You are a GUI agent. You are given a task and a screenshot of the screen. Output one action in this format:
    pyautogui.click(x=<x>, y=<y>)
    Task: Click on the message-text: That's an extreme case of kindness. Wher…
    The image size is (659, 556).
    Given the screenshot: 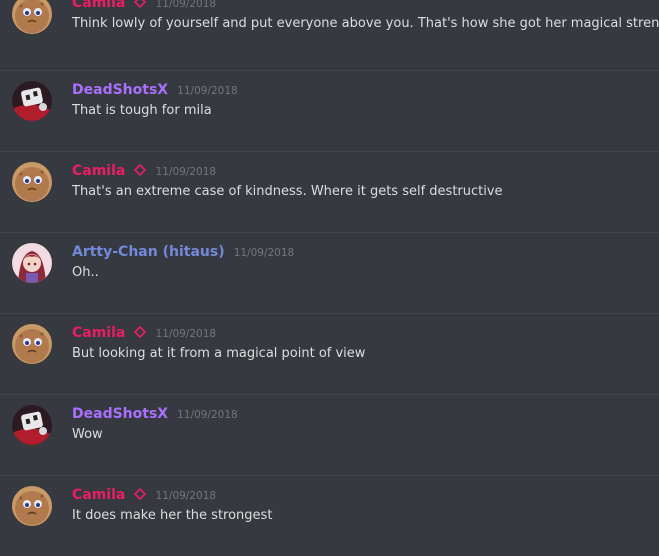 What is the action you would take?
    pyautogui.click(x=287, y=191)
    